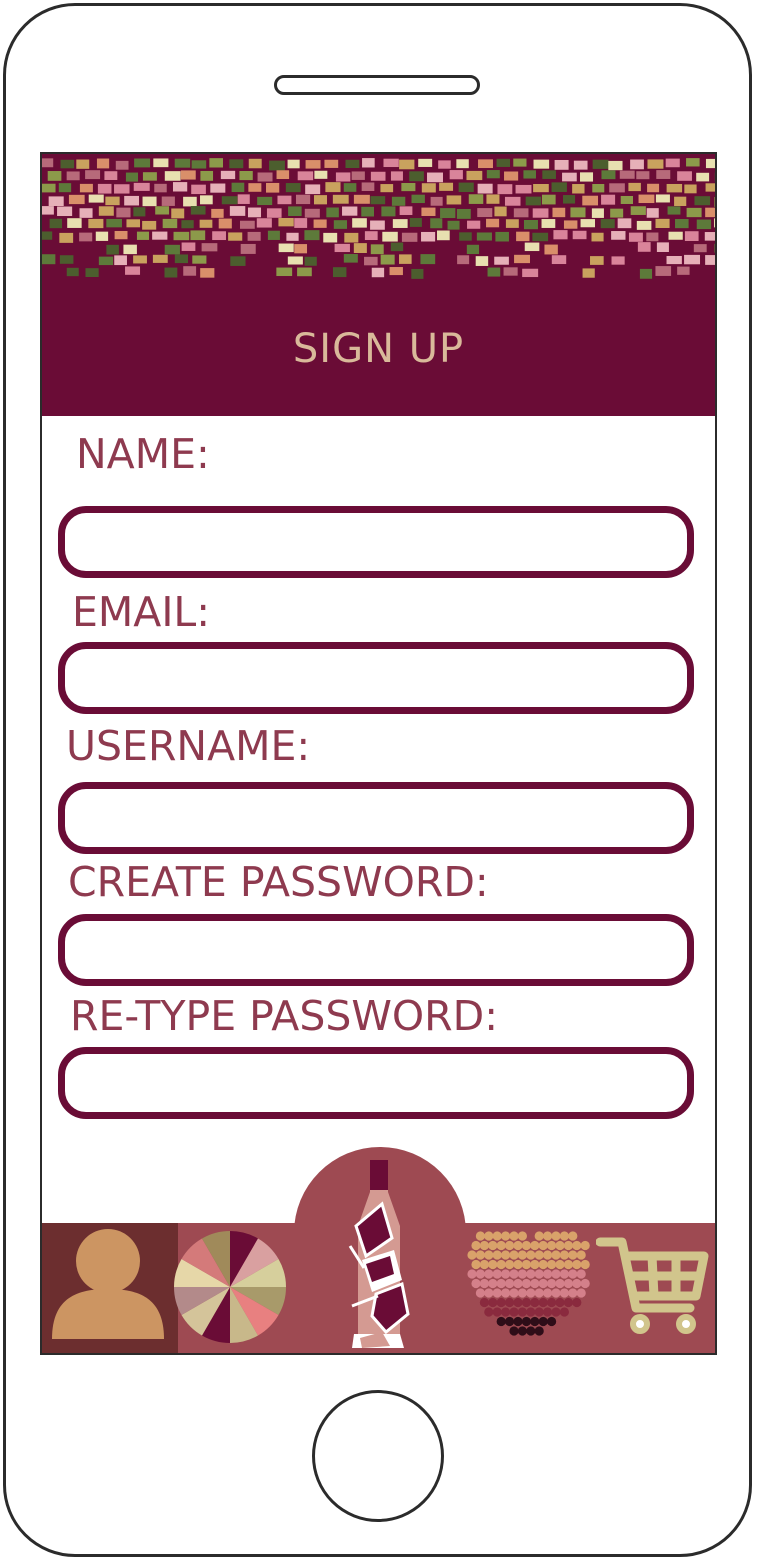 This screenshot has width=757, height=1562. I want to click on name-label: NAME:, so click(143, 454).